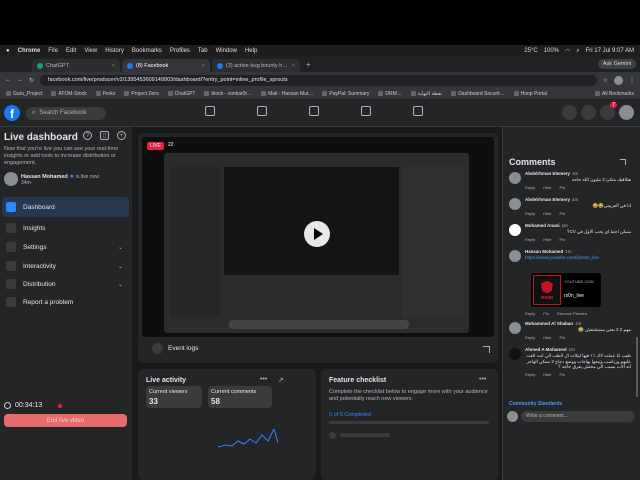  I want to click on remove-preview-button: Remove Preview, so click(572, 313).